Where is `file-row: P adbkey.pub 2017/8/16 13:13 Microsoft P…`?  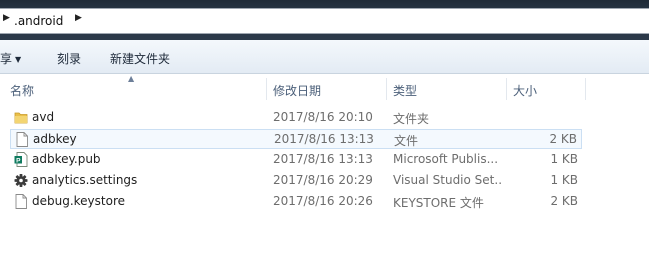
file-row: P adbkey.pub 2017/8/16 13:13 Microsoft P… is located at coordinates (296, 160).